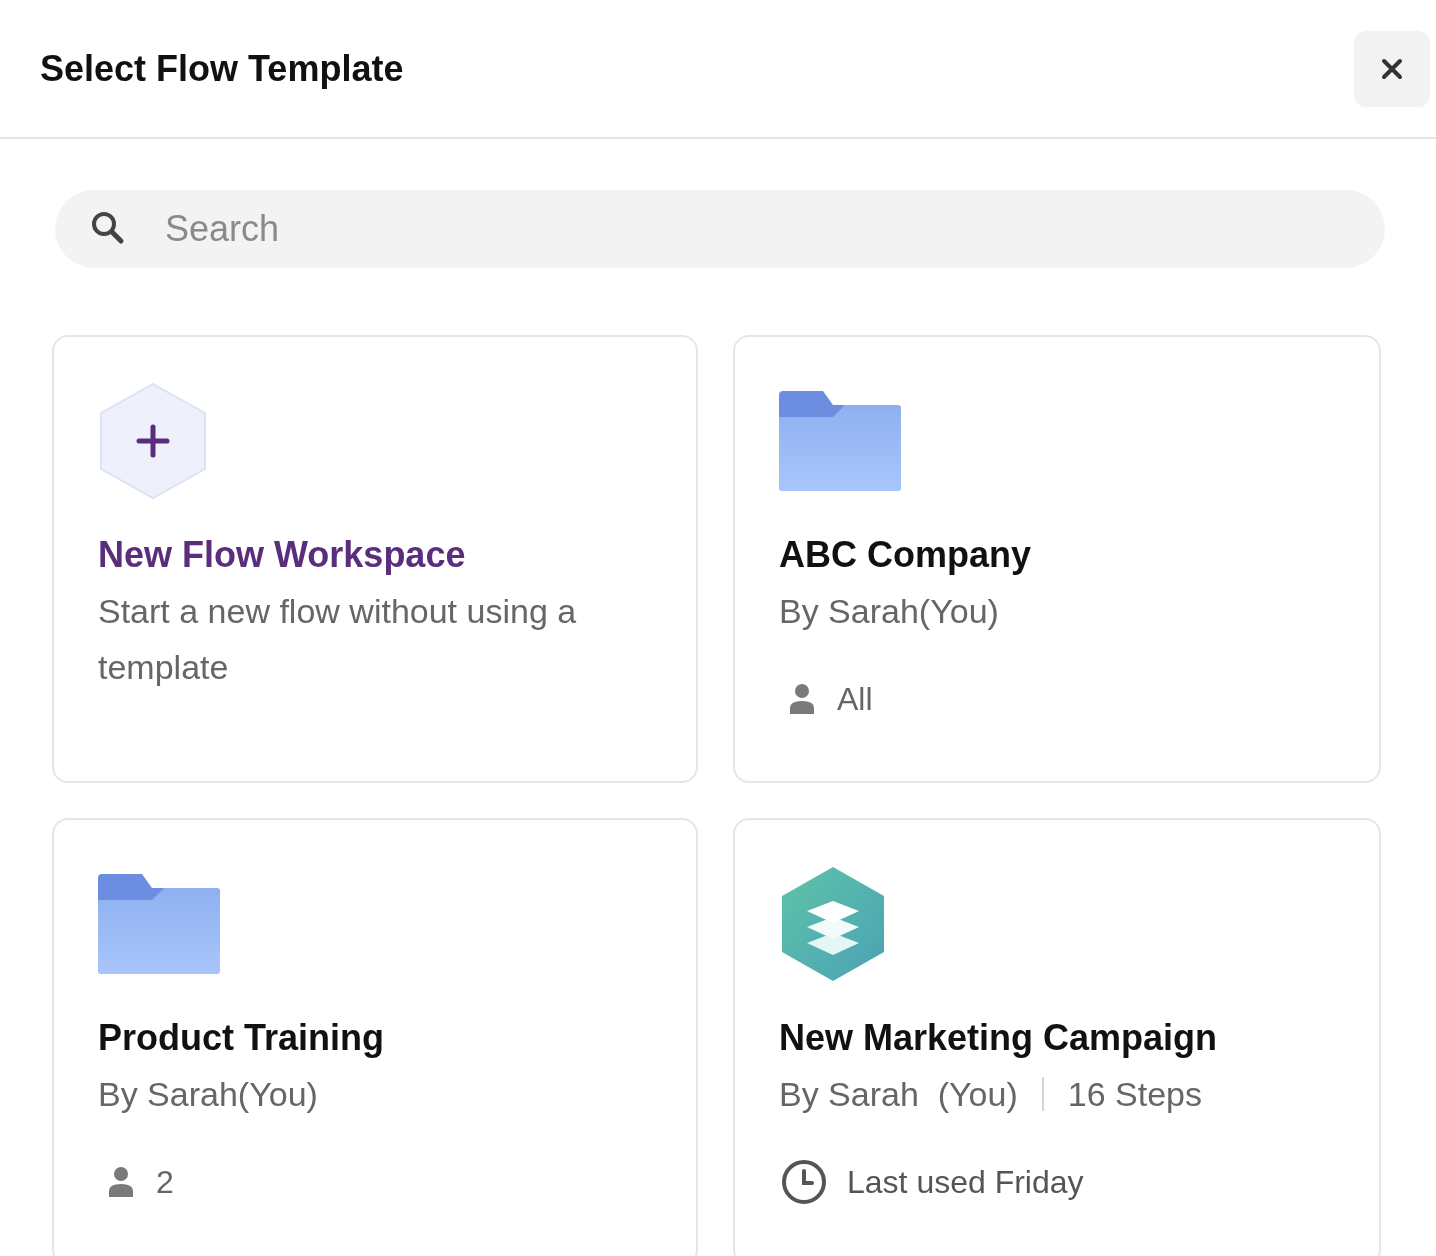 The height and width of the screenshot is (1256, 1436). I want to click on card-title: ABC Company, so click(906, 555).